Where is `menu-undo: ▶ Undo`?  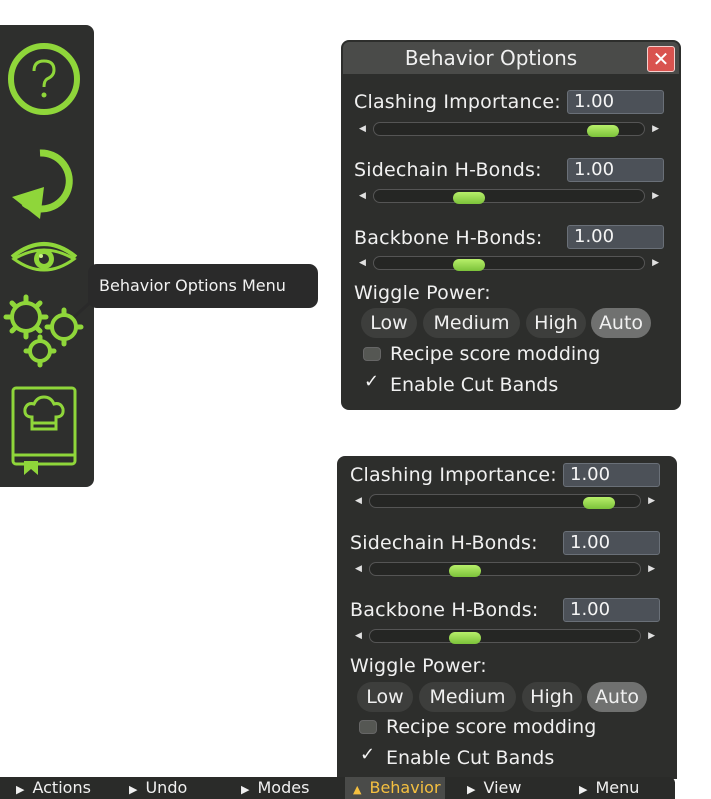
menu-undo: ▶ Undo is located at coordinates (158, 788).